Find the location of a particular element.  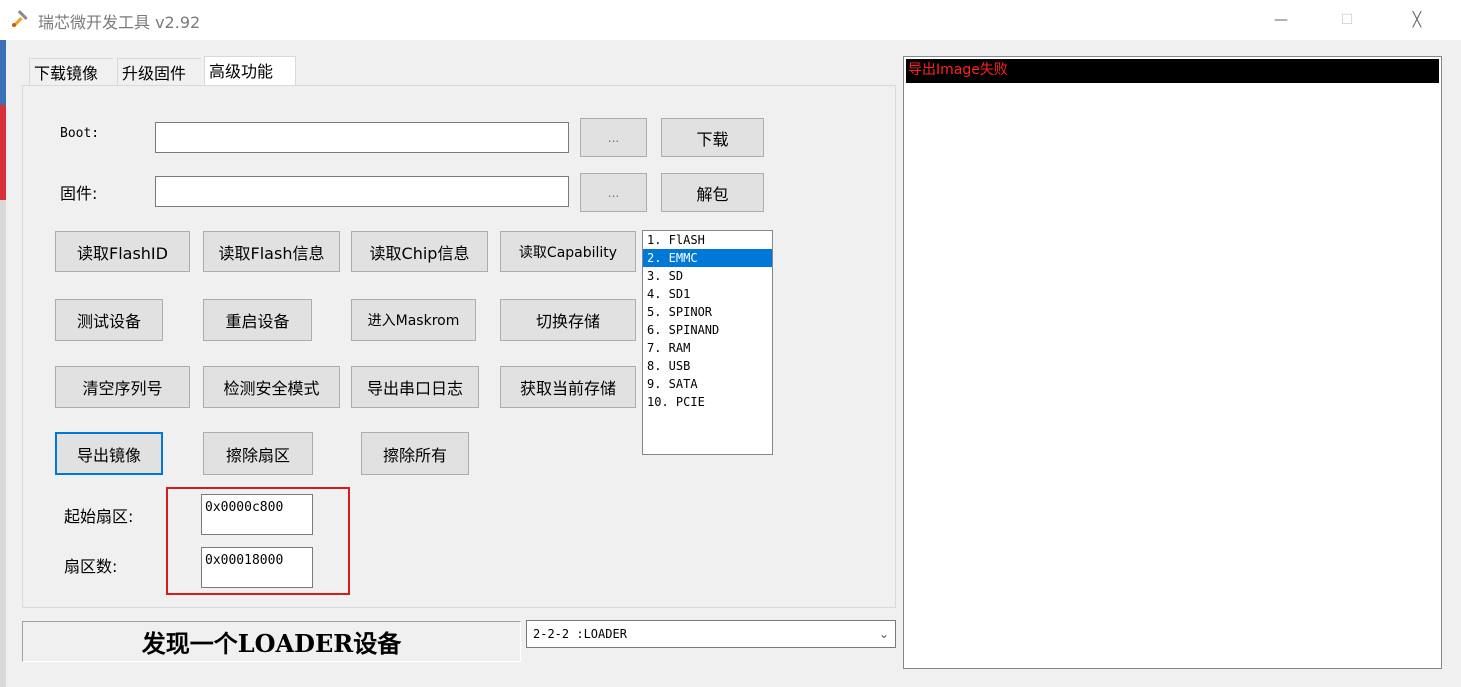

device-select: 2-2-2 :LOADER ⌄ is located at coordinates (711, 634).